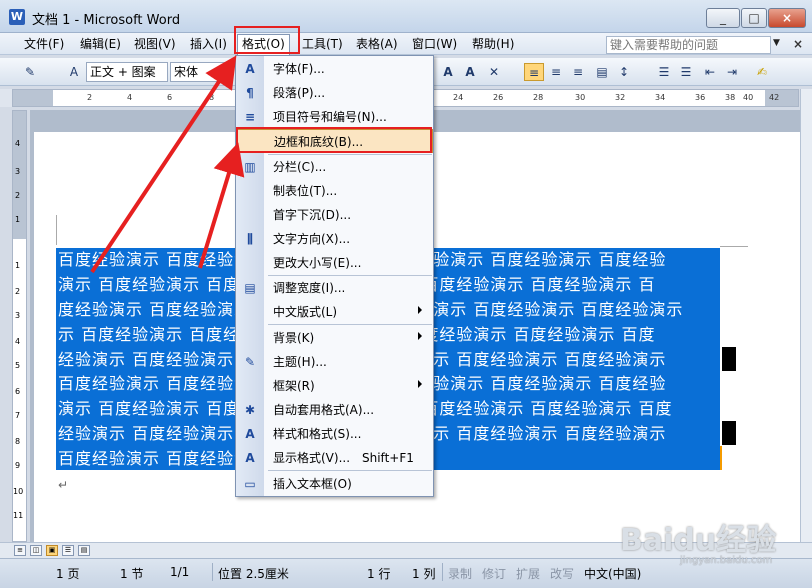  Describe the element at coordinates (68, 574) in the screenshot. I see `status-page: 1 页` at that location.